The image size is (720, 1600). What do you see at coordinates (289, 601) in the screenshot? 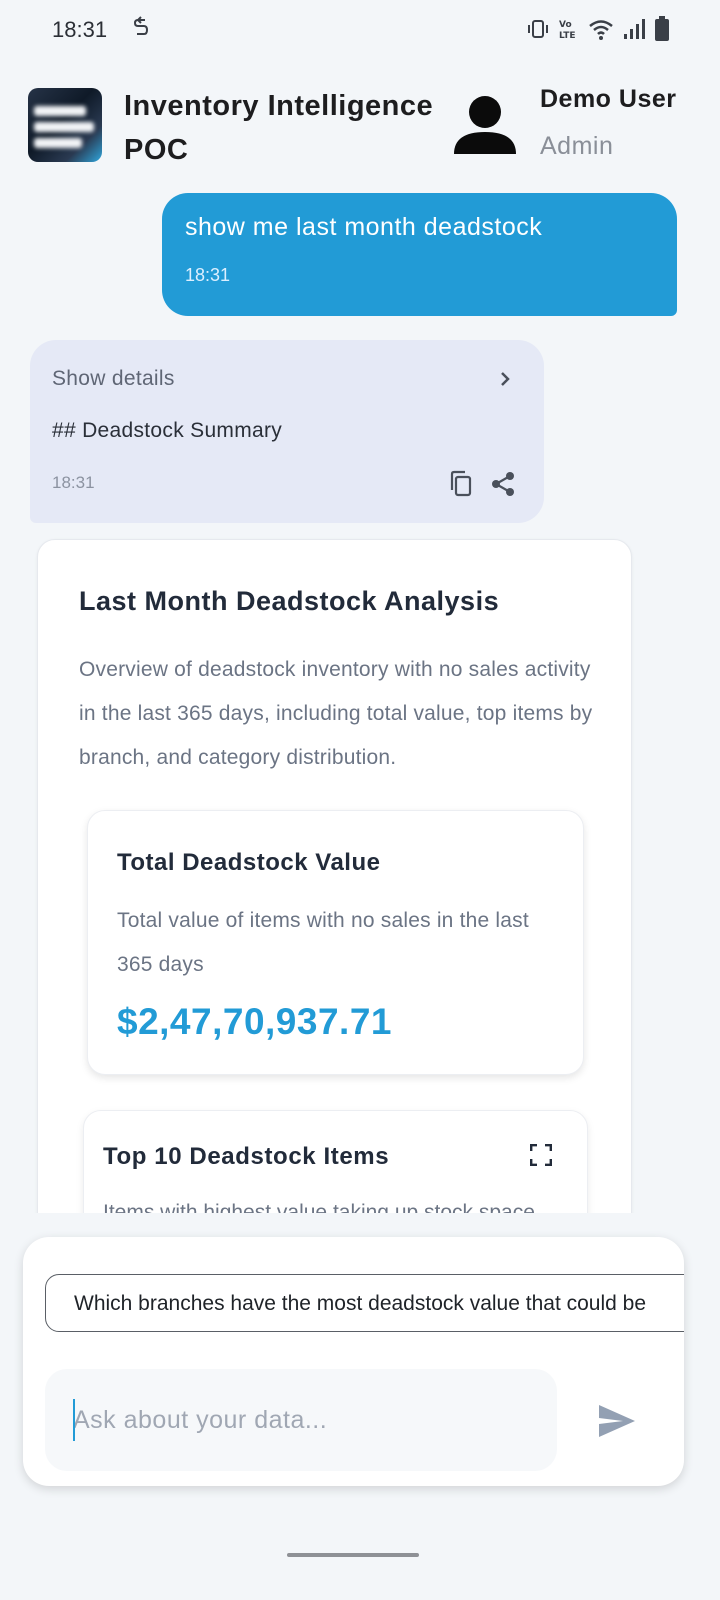
I see `analysis-title: Last Month Deadstock Analysis` at bounding box center [289, 601].